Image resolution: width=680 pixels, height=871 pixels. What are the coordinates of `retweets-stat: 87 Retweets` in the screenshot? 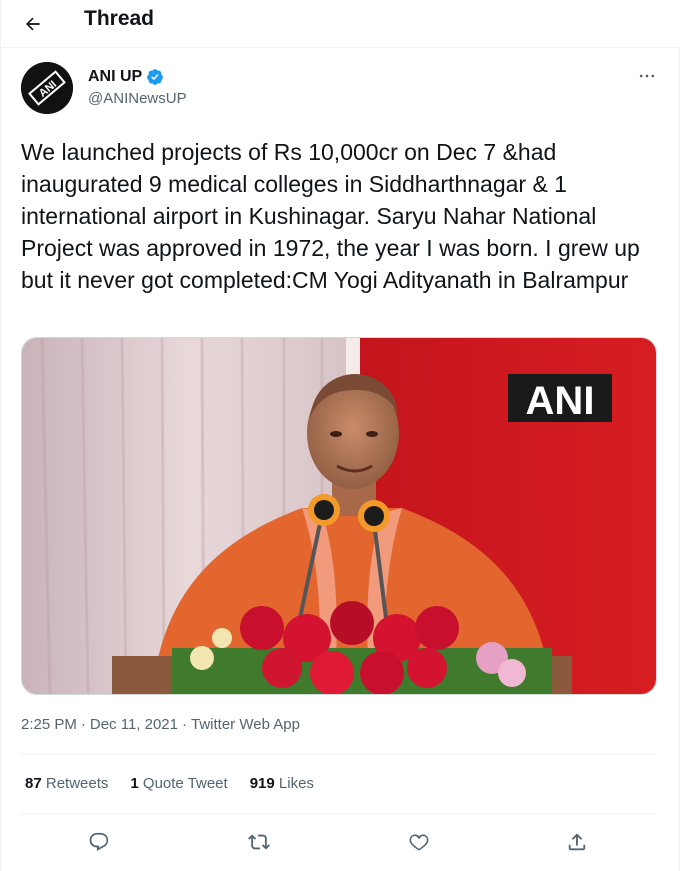 It's located at (66, 784).